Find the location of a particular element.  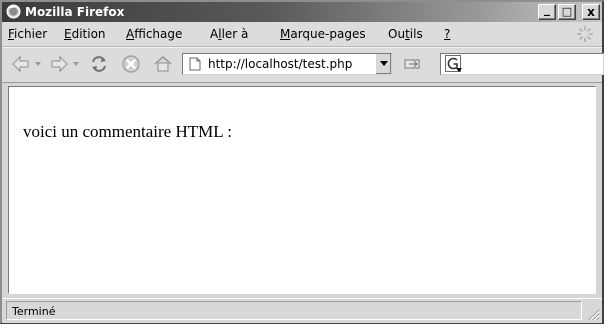

go-icon is located at coordinates (413, 64).